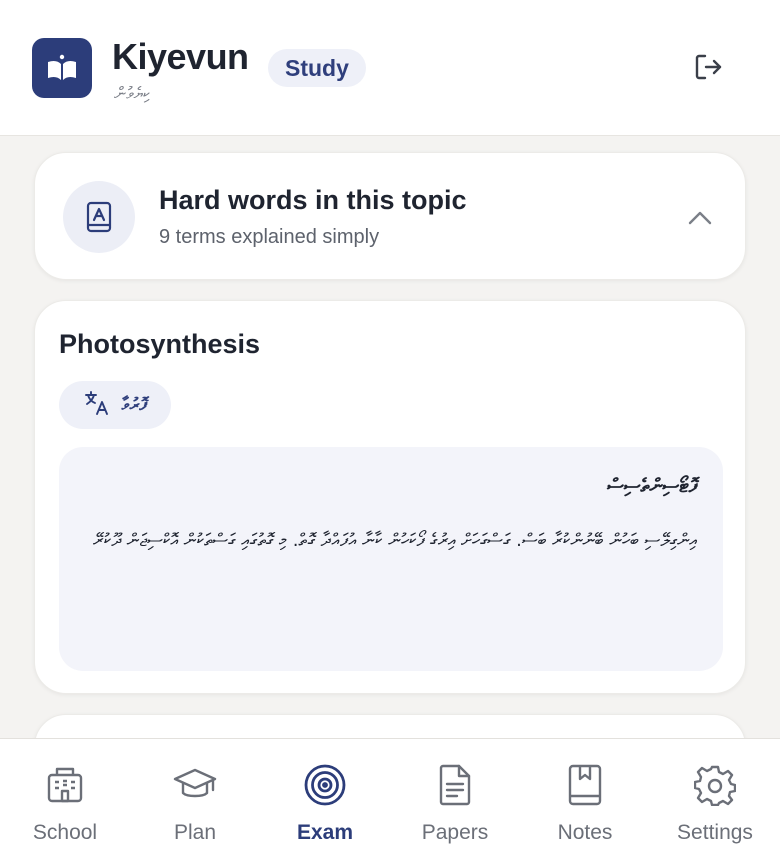 The width and height of the screenshot is (780, 860). Describe the element at coordinates (65, 785) in the screenshot. I see `school-building-icon` at that location.